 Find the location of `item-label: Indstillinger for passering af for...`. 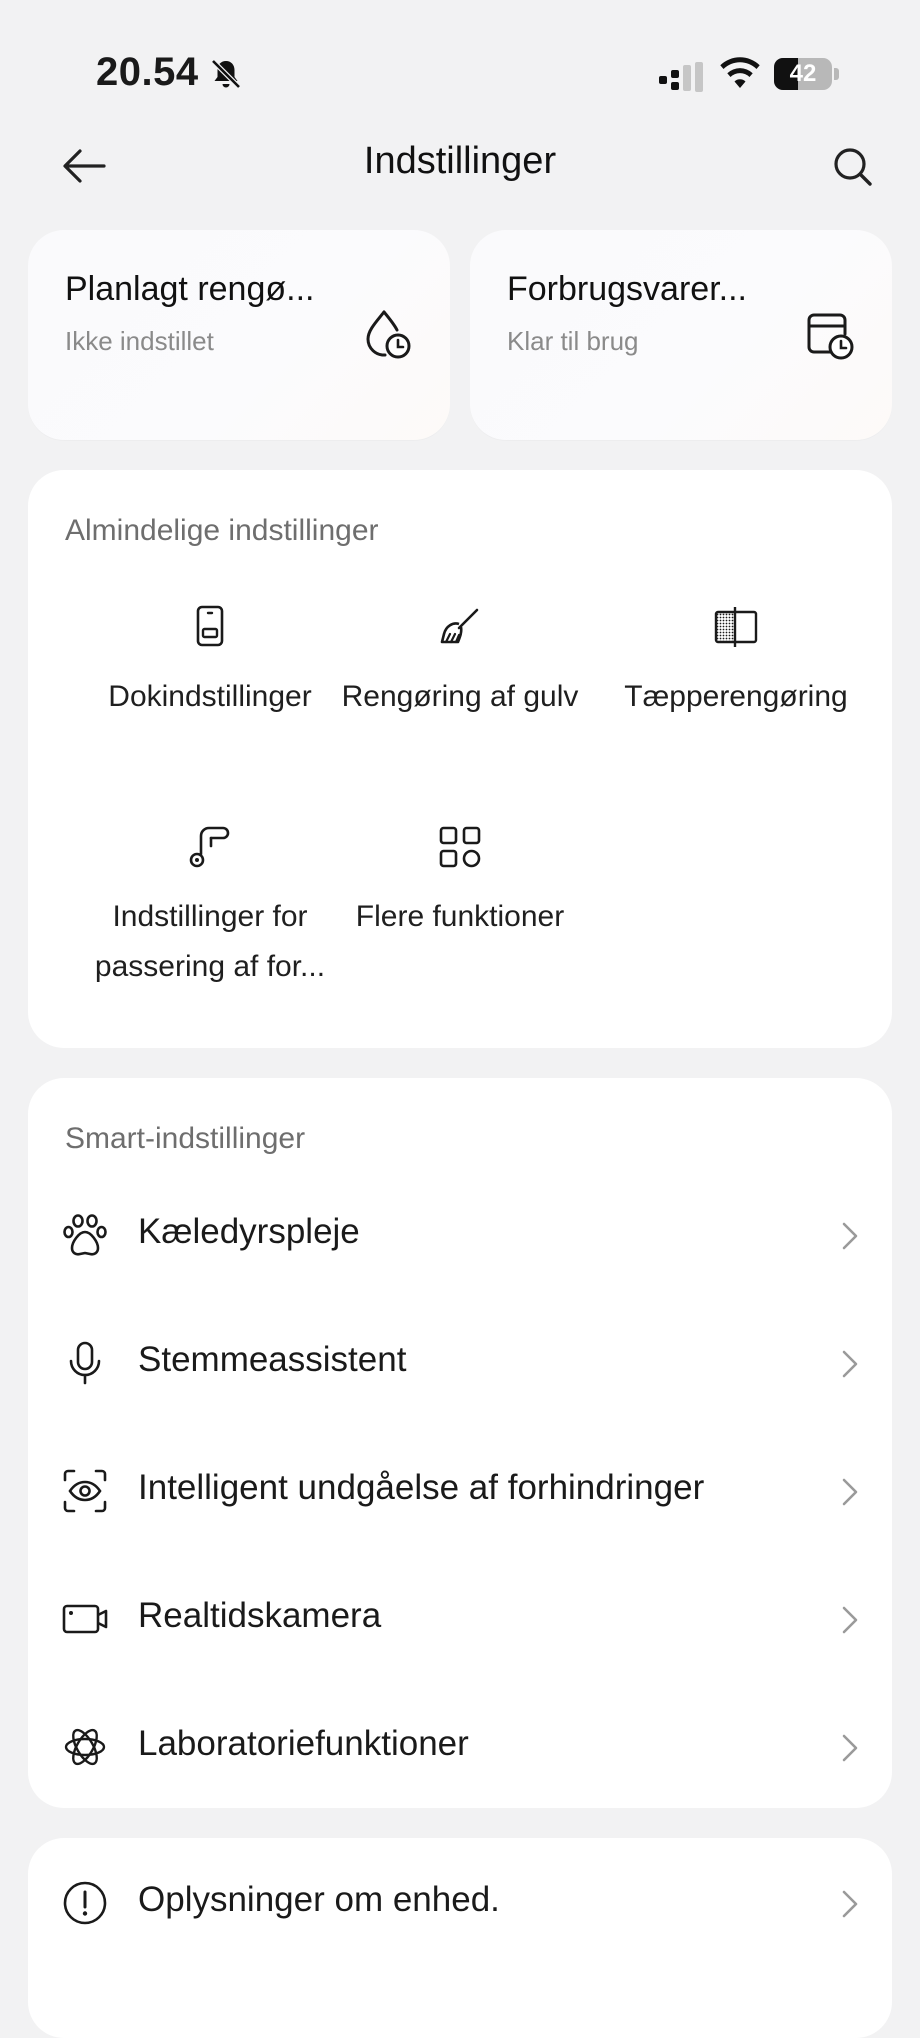

item-label: Indstillinger for passering af for... is located at coordinates (210, 941).